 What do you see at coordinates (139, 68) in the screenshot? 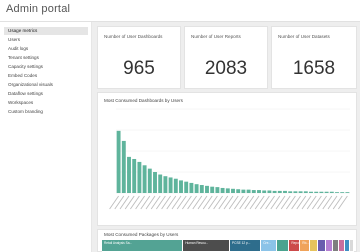
I see `kpi-value: 965` at bounding box center [139, 68].